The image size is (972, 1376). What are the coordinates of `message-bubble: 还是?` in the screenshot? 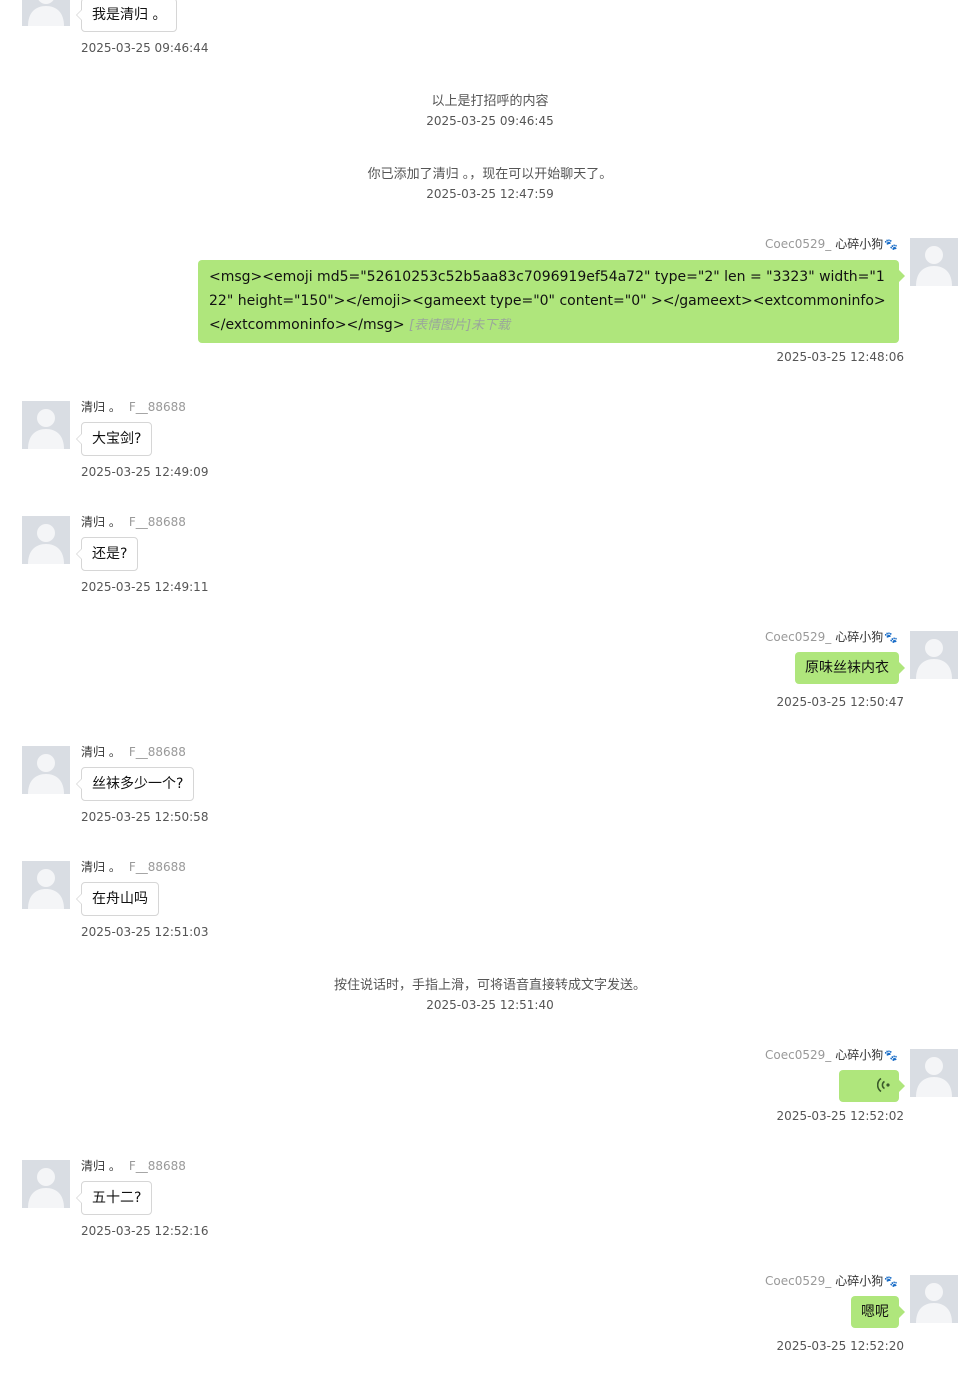 It's located at (107, 554).